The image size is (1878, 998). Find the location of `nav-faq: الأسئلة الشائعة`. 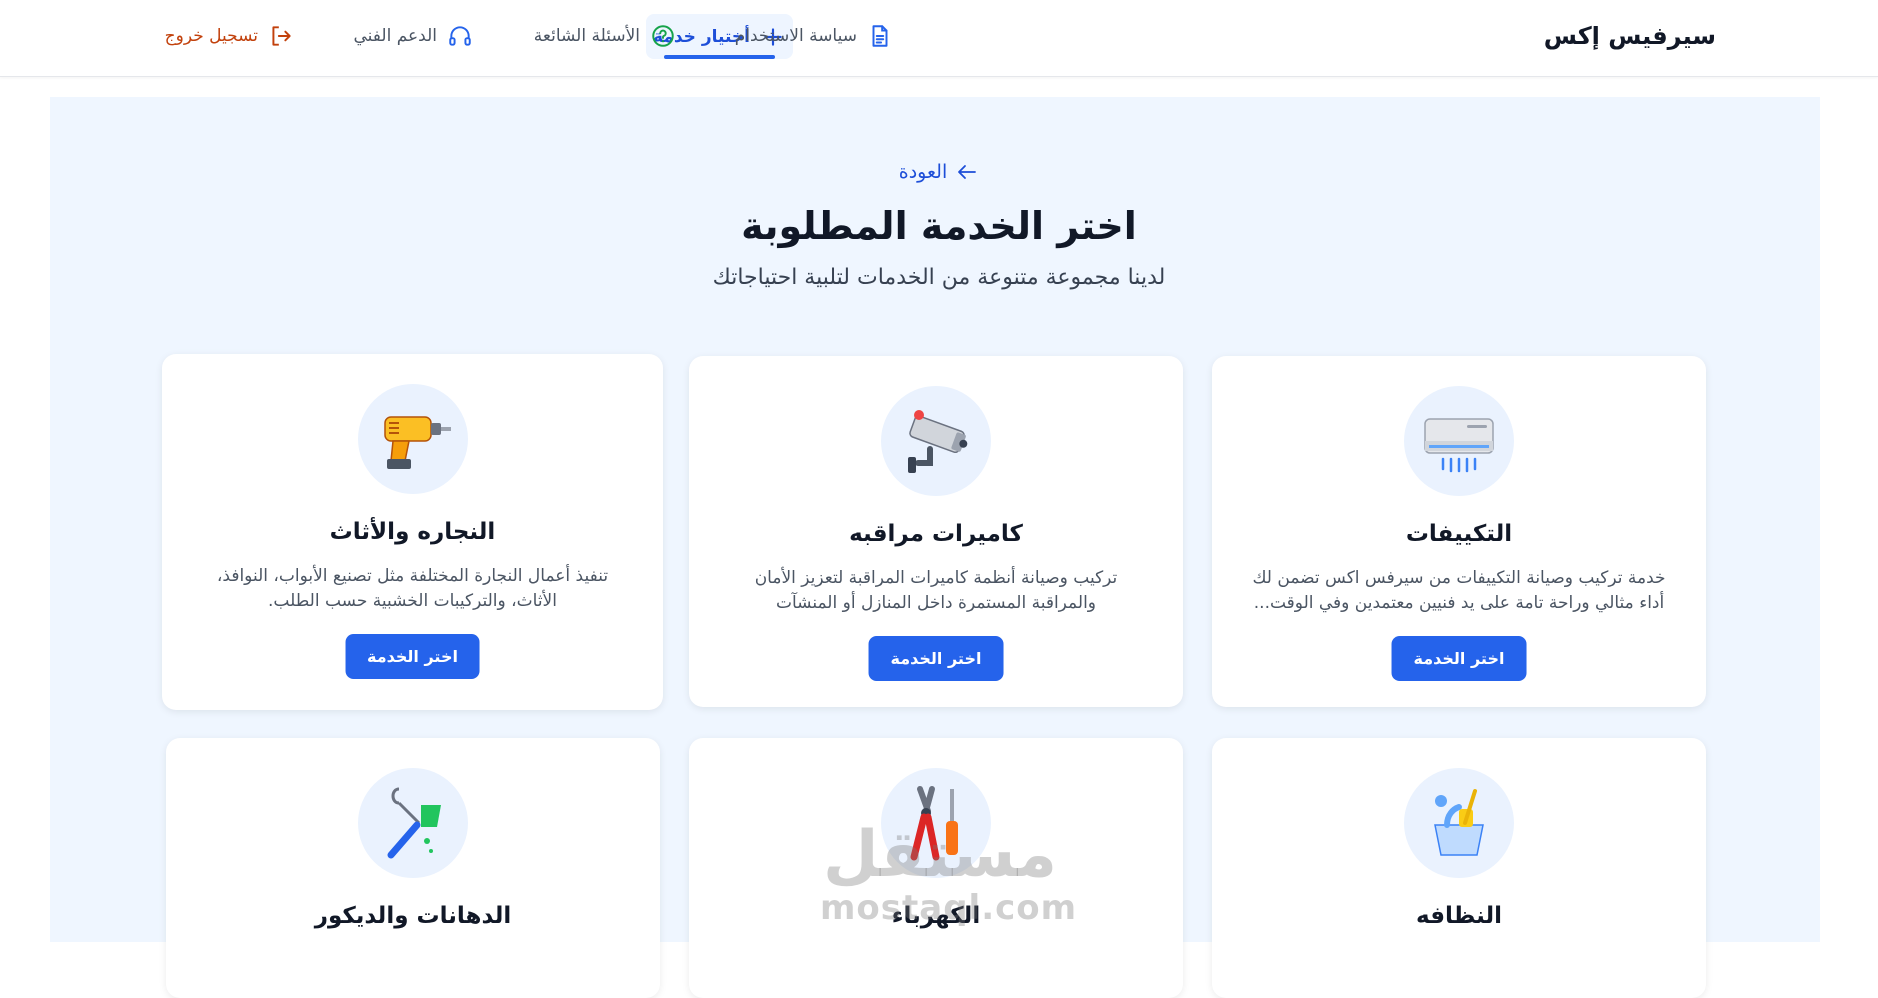

nav-faq: الأسئلة الشائعة is located at coordinates (605, 36).